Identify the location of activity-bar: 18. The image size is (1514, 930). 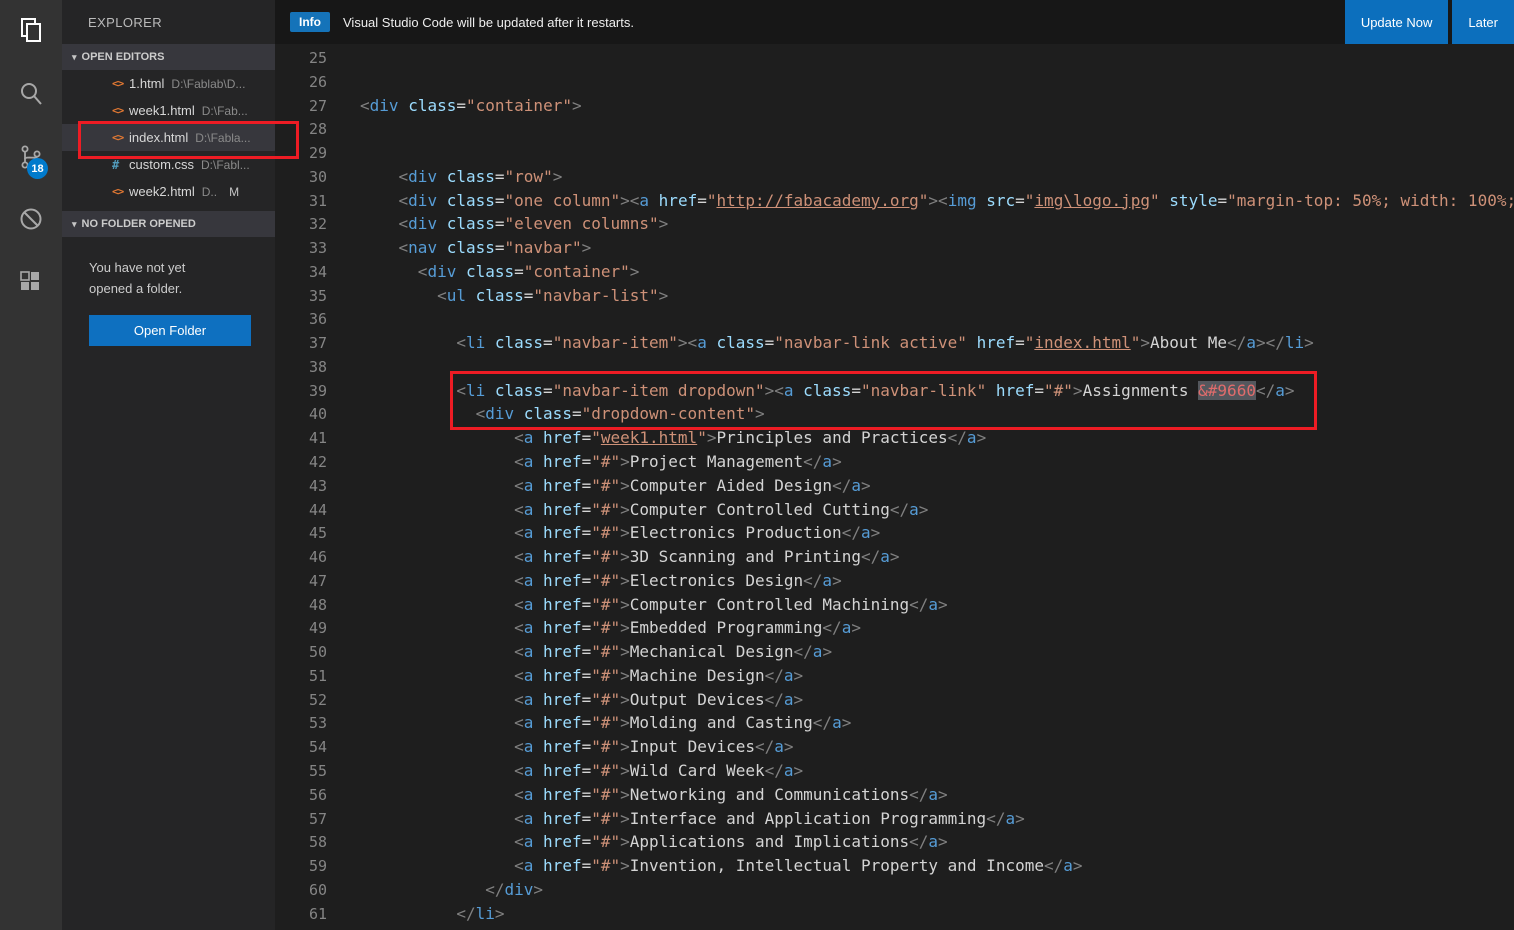
(31, 465).